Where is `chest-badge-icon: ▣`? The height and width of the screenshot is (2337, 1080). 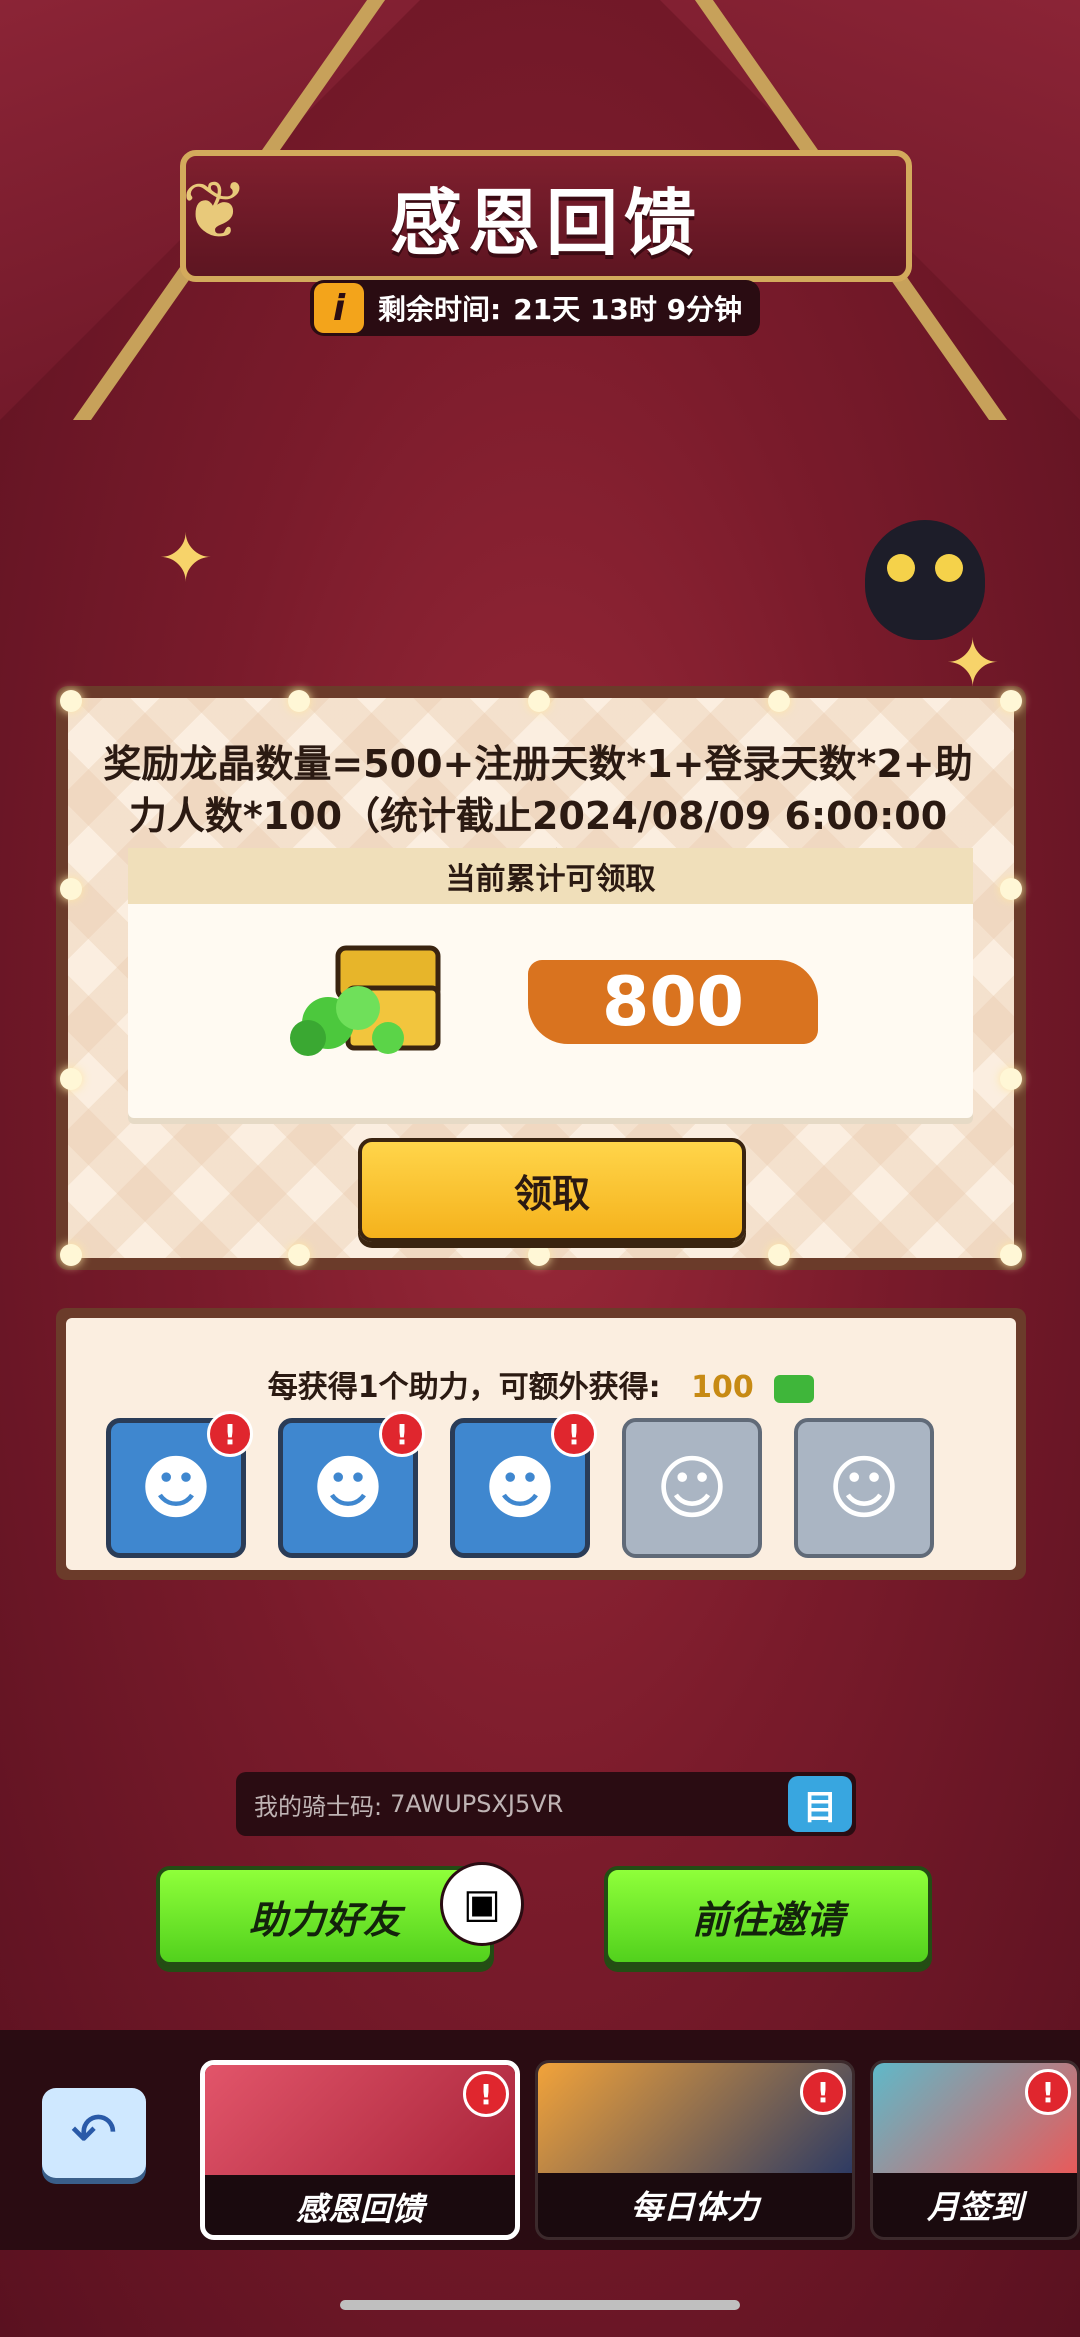 chest-badge-icon: ▣ is located at coordinates (482, 1904).